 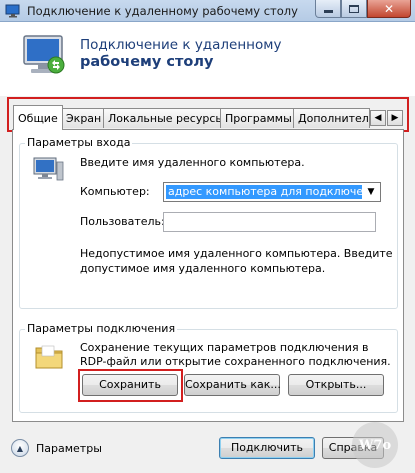 I want to click on close-button: ✕, so click(x=389, y=9).